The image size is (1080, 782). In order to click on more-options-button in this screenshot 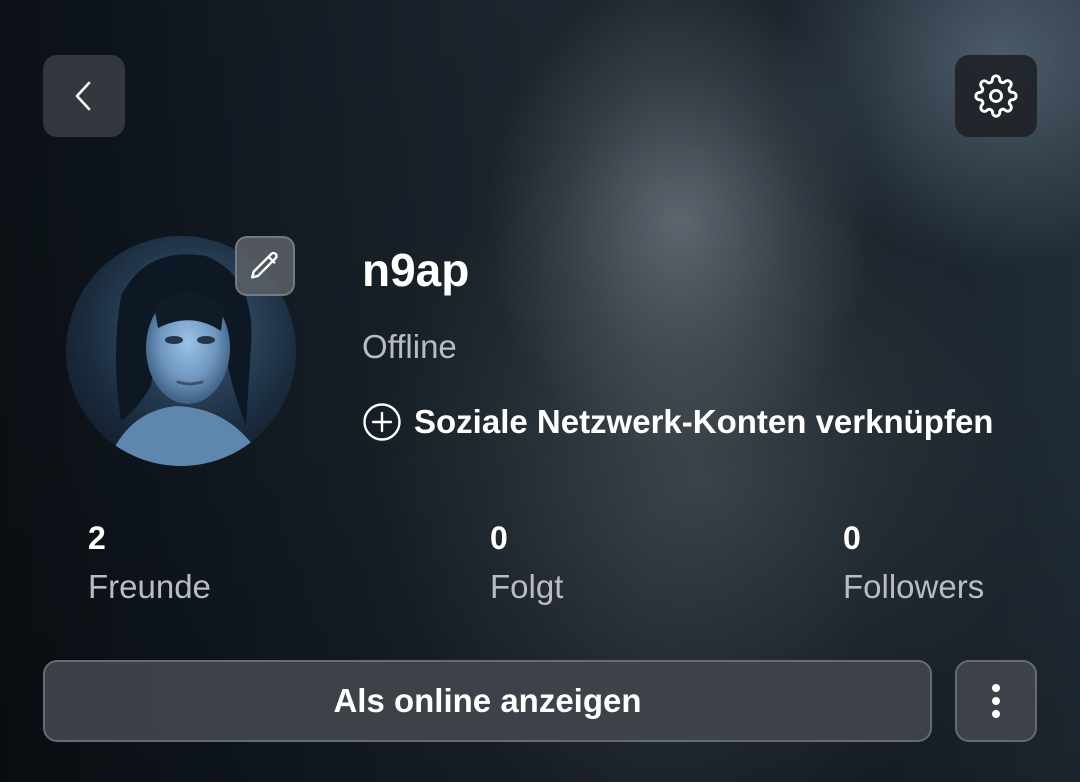, I will do `click(996, 701)`.